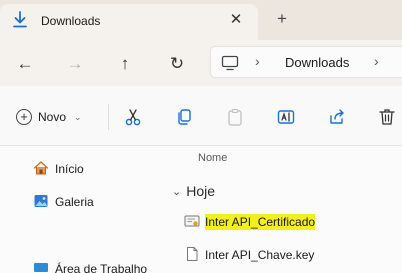 This screenshot has height=273, width=402. I want to click on column-header-name: Nome, so click(212, 158).